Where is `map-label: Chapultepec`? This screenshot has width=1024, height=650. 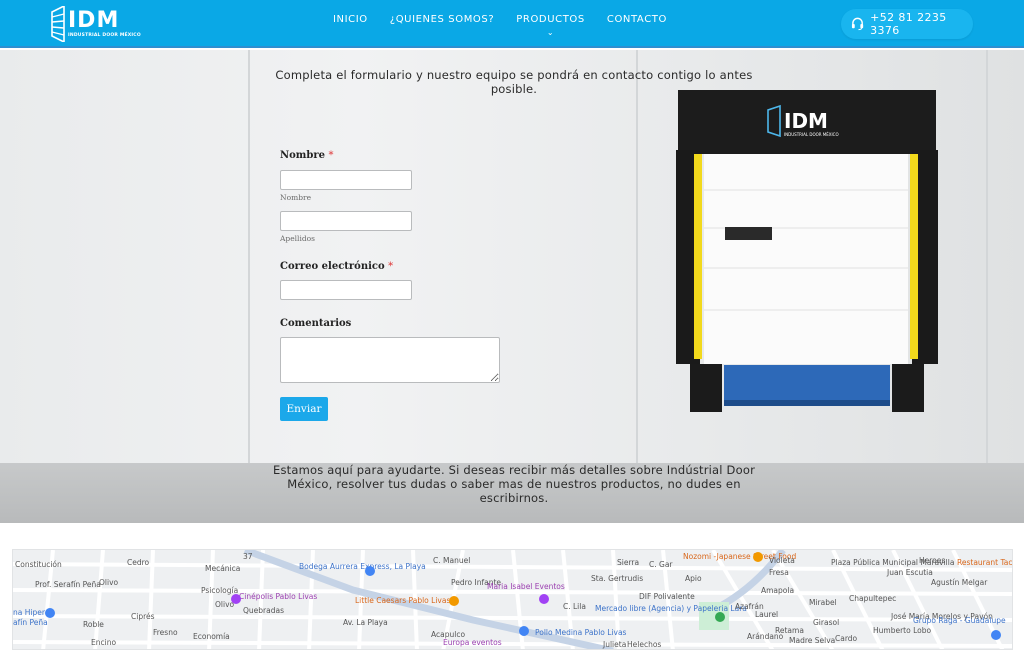
map-label: Chapultepec is located at coordinates (873, 598).